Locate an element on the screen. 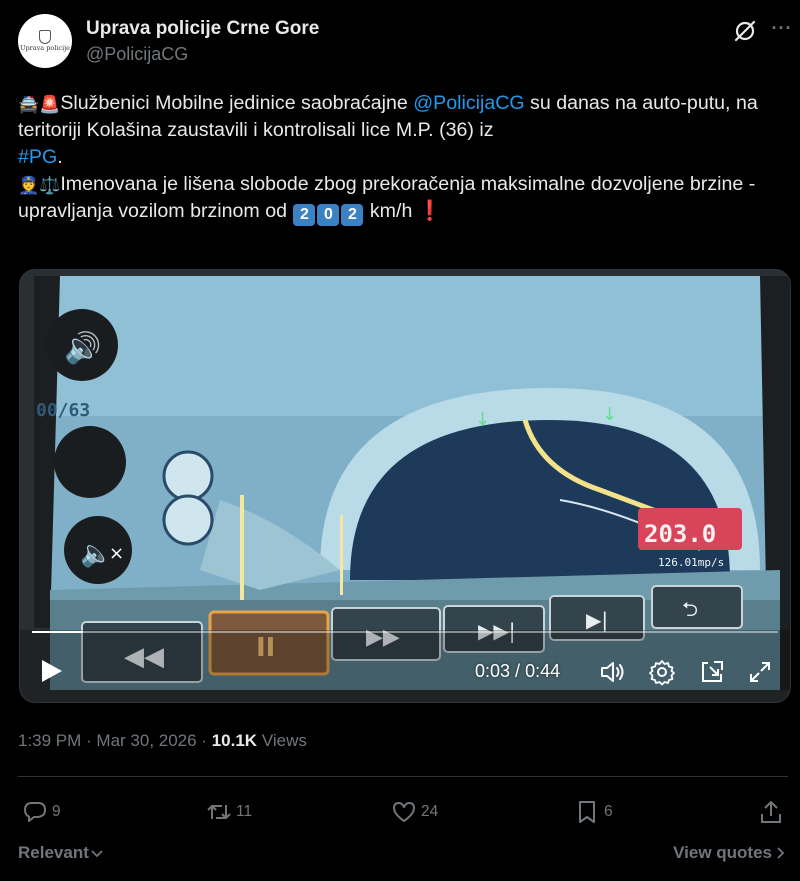  police-officer-emoji: 👮 is located at coordinates (29, 185).